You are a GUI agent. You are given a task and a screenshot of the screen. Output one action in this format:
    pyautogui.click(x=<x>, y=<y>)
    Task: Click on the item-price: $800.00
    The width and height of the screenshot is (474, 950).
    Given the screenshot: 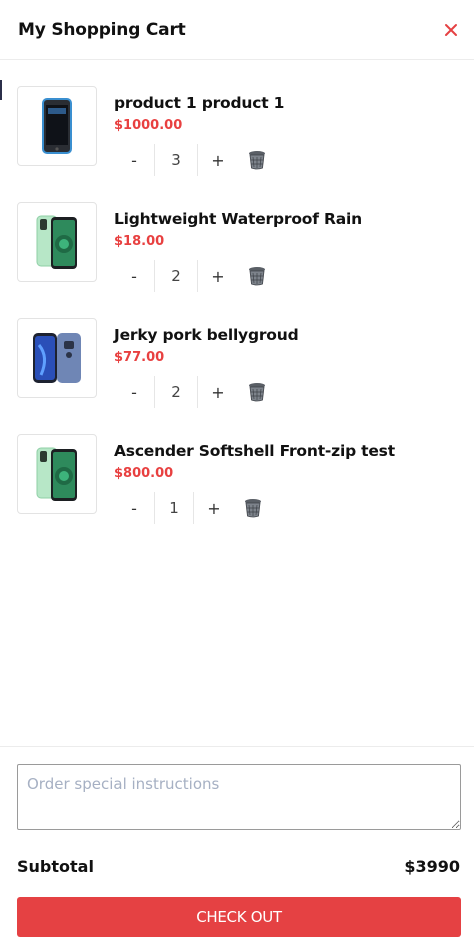 What is the action you would take?
    pyautogui.click(x=144, y=473)
    